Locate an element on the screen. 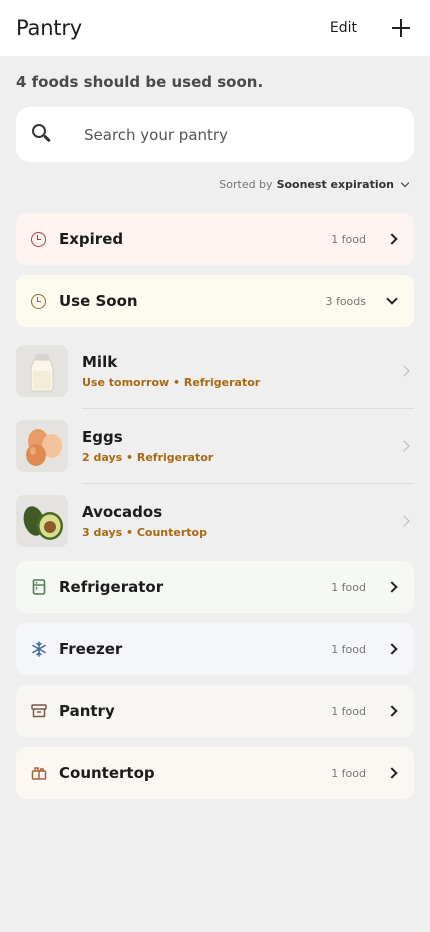  search-input is located at coordinates (234, 134).